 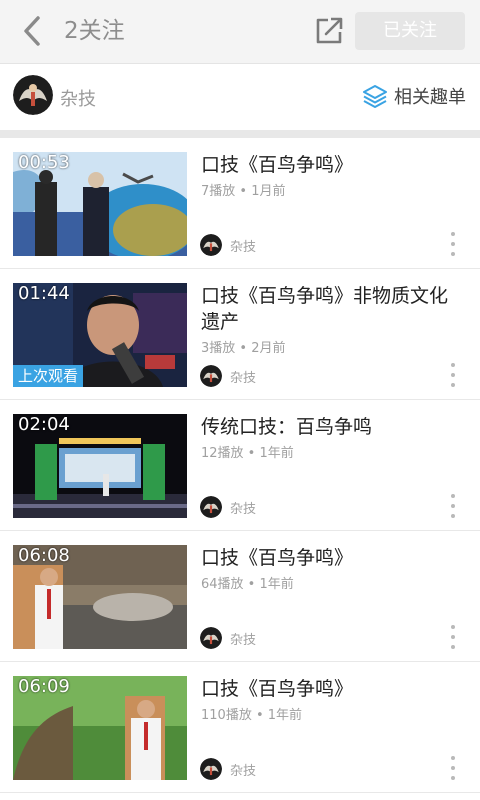 I want to click on video-duration: 01:44, so click(x=44, y=293).